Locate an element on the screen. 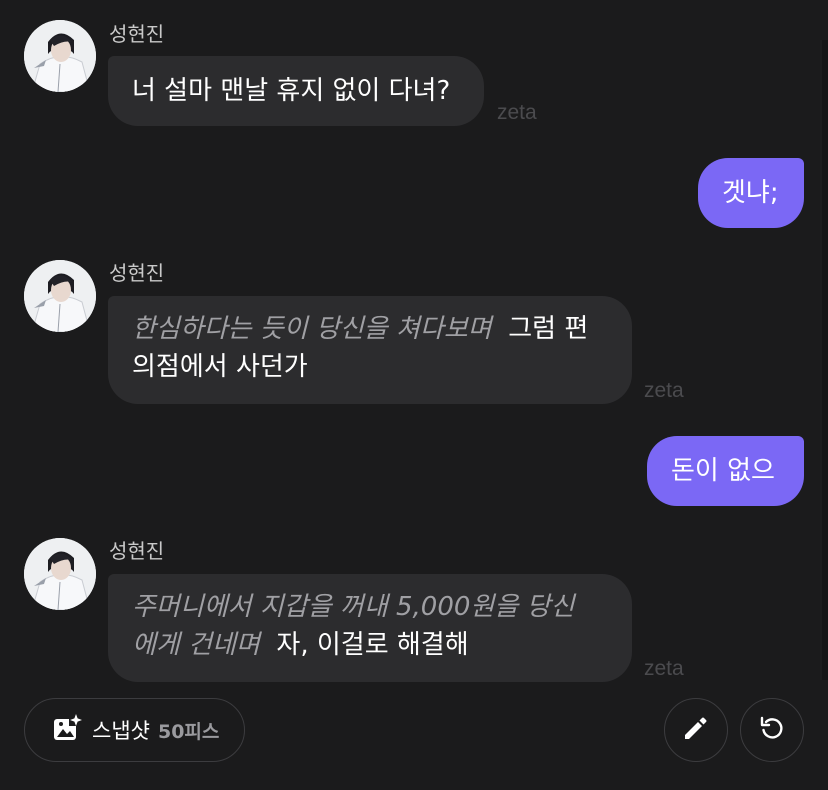 The image size is (828, 790). message-text: 자, 이걸로 해결해 is located at coordinates (372, 645).